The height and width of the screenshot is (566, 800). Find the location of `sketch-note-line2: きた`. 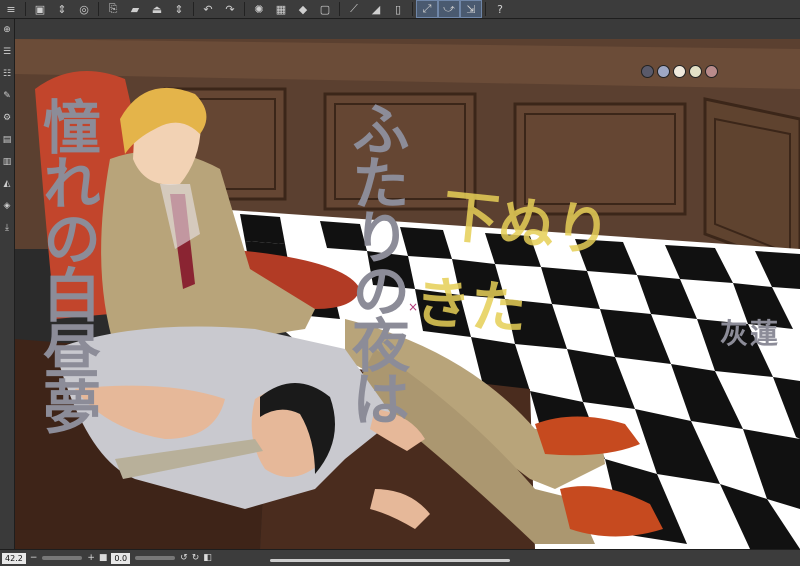

sketch-note-line2: きた is located at coordinates (470, 306).